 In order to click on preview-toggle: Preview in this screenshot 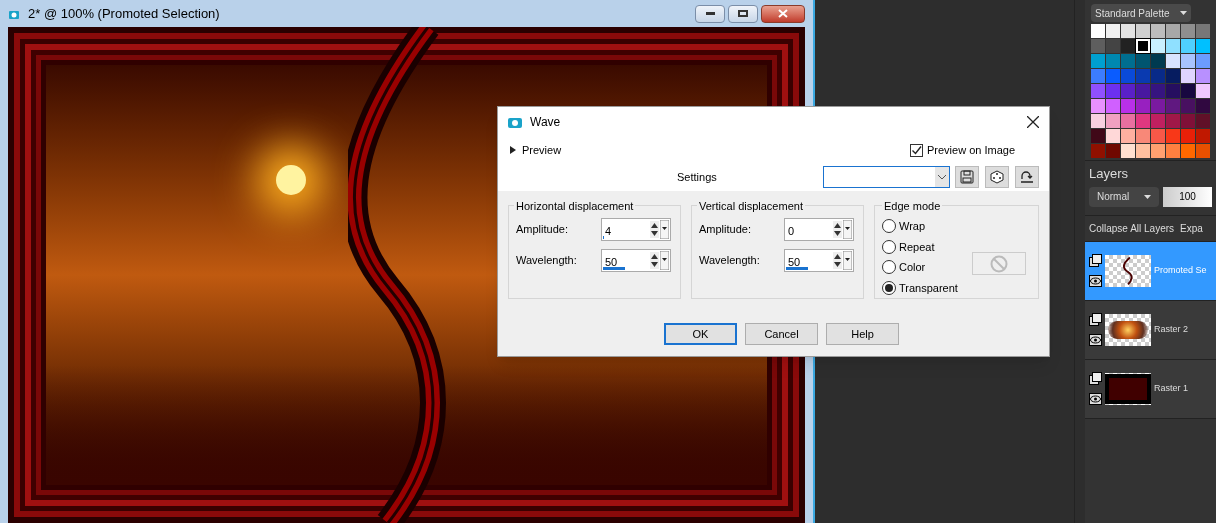, I will do `click(536, 150)`.